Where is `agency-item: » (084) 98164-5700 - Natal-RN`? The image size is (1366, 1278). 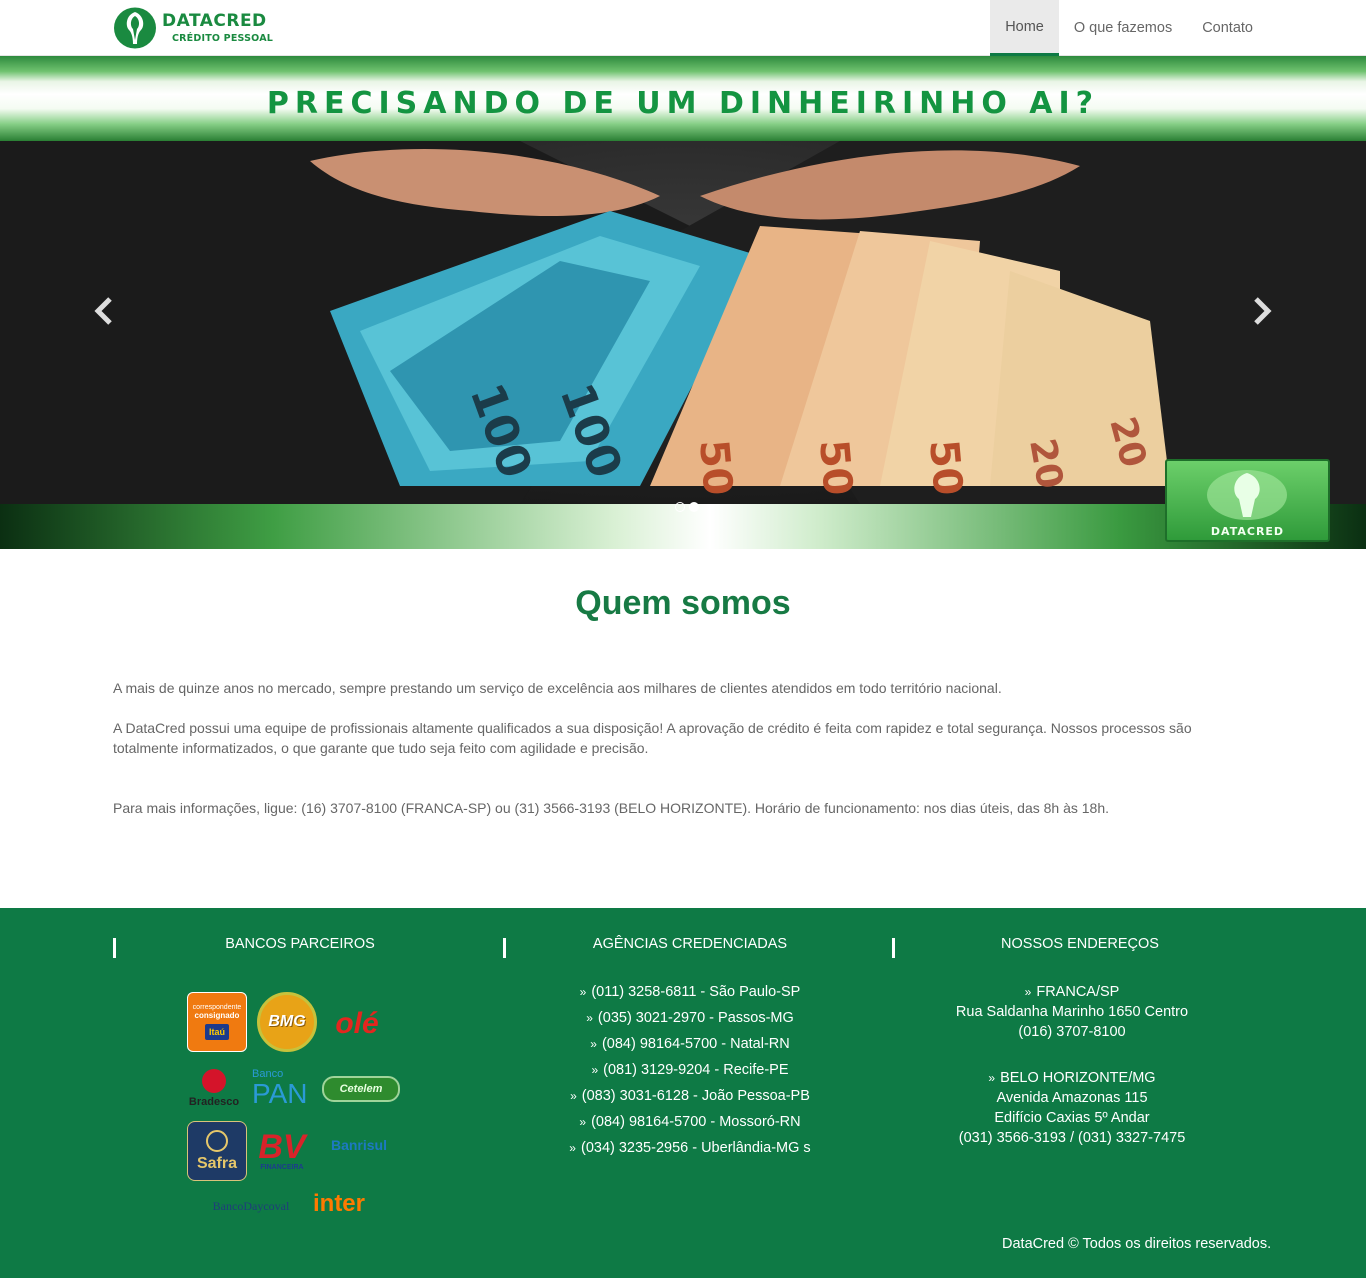
agency-item: » (084) 98164-5700 - Natal-RN is located at coordinates (690, 1044).